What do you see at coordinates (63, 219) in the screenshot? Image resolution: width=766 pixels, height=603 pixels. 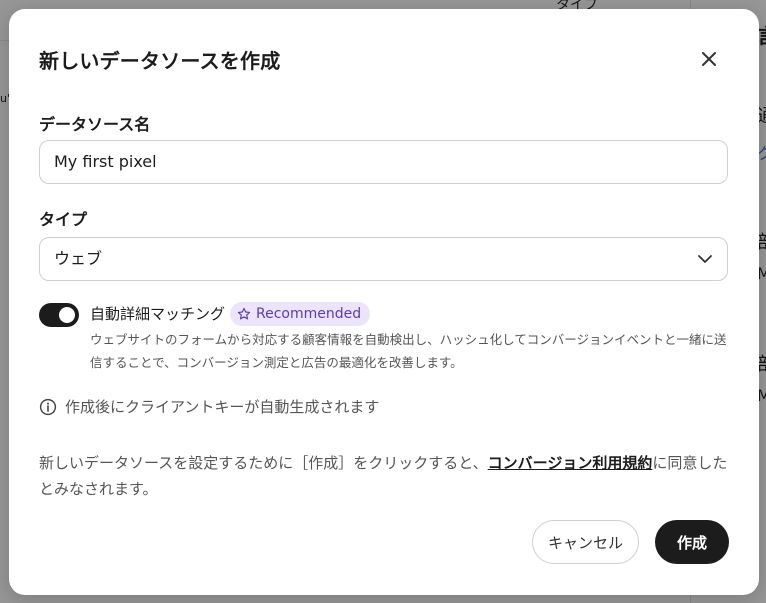 I see `type-label: タイプ` at bounding box center [63, 219].